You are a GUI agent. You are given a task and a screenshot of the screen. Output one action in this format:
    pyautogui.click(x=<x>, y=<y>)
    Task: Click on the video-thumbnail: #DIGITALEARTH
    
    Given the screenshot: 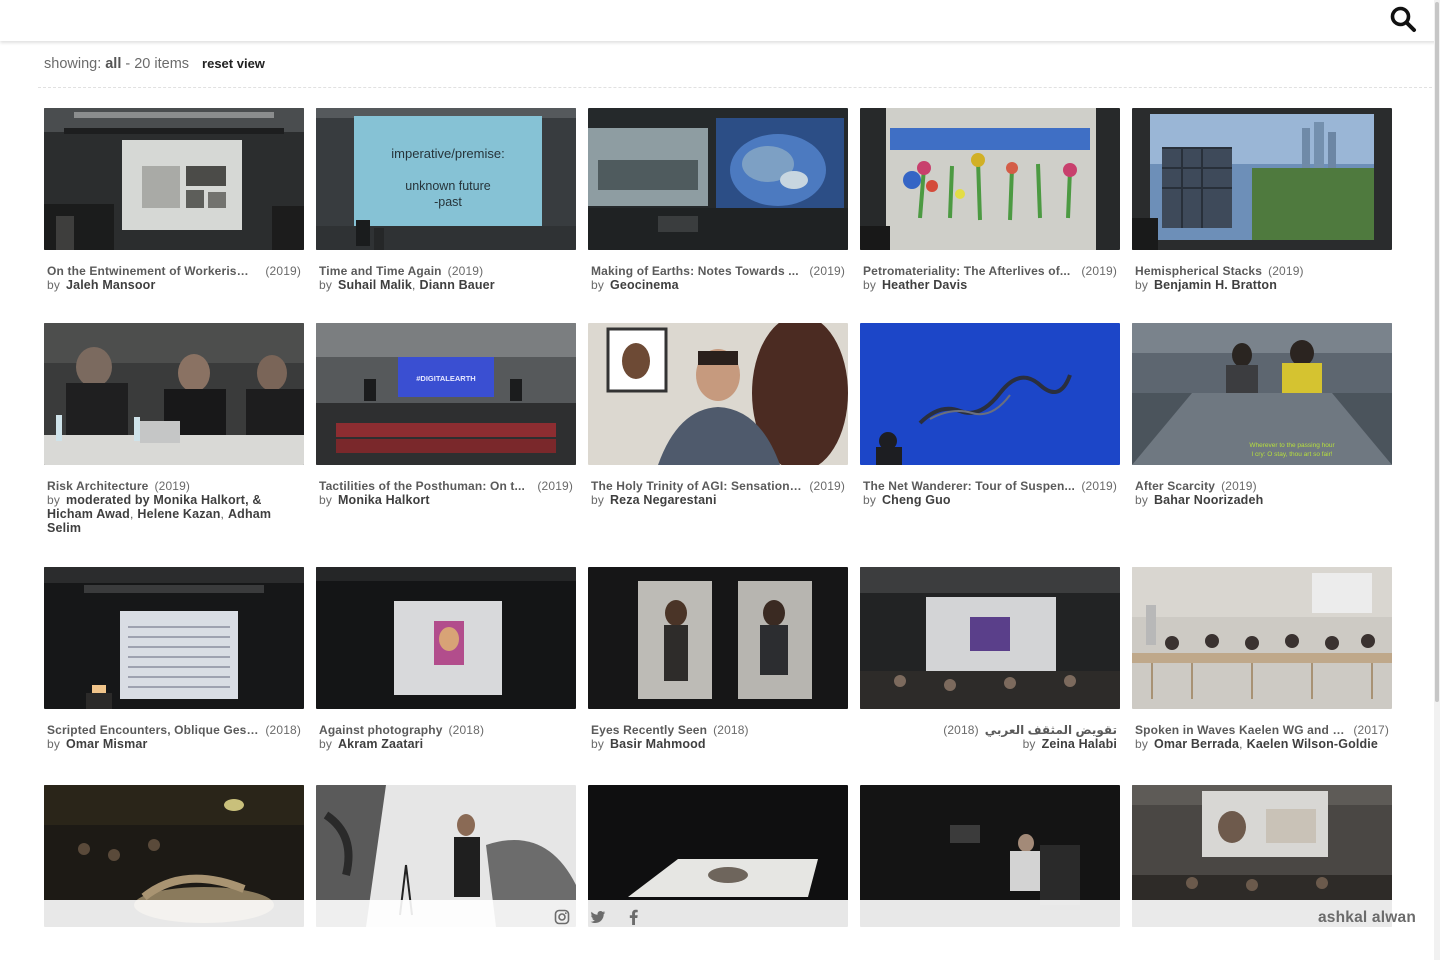 What is the action you would take?
    pyautogui.click(x=446, y=394)
    